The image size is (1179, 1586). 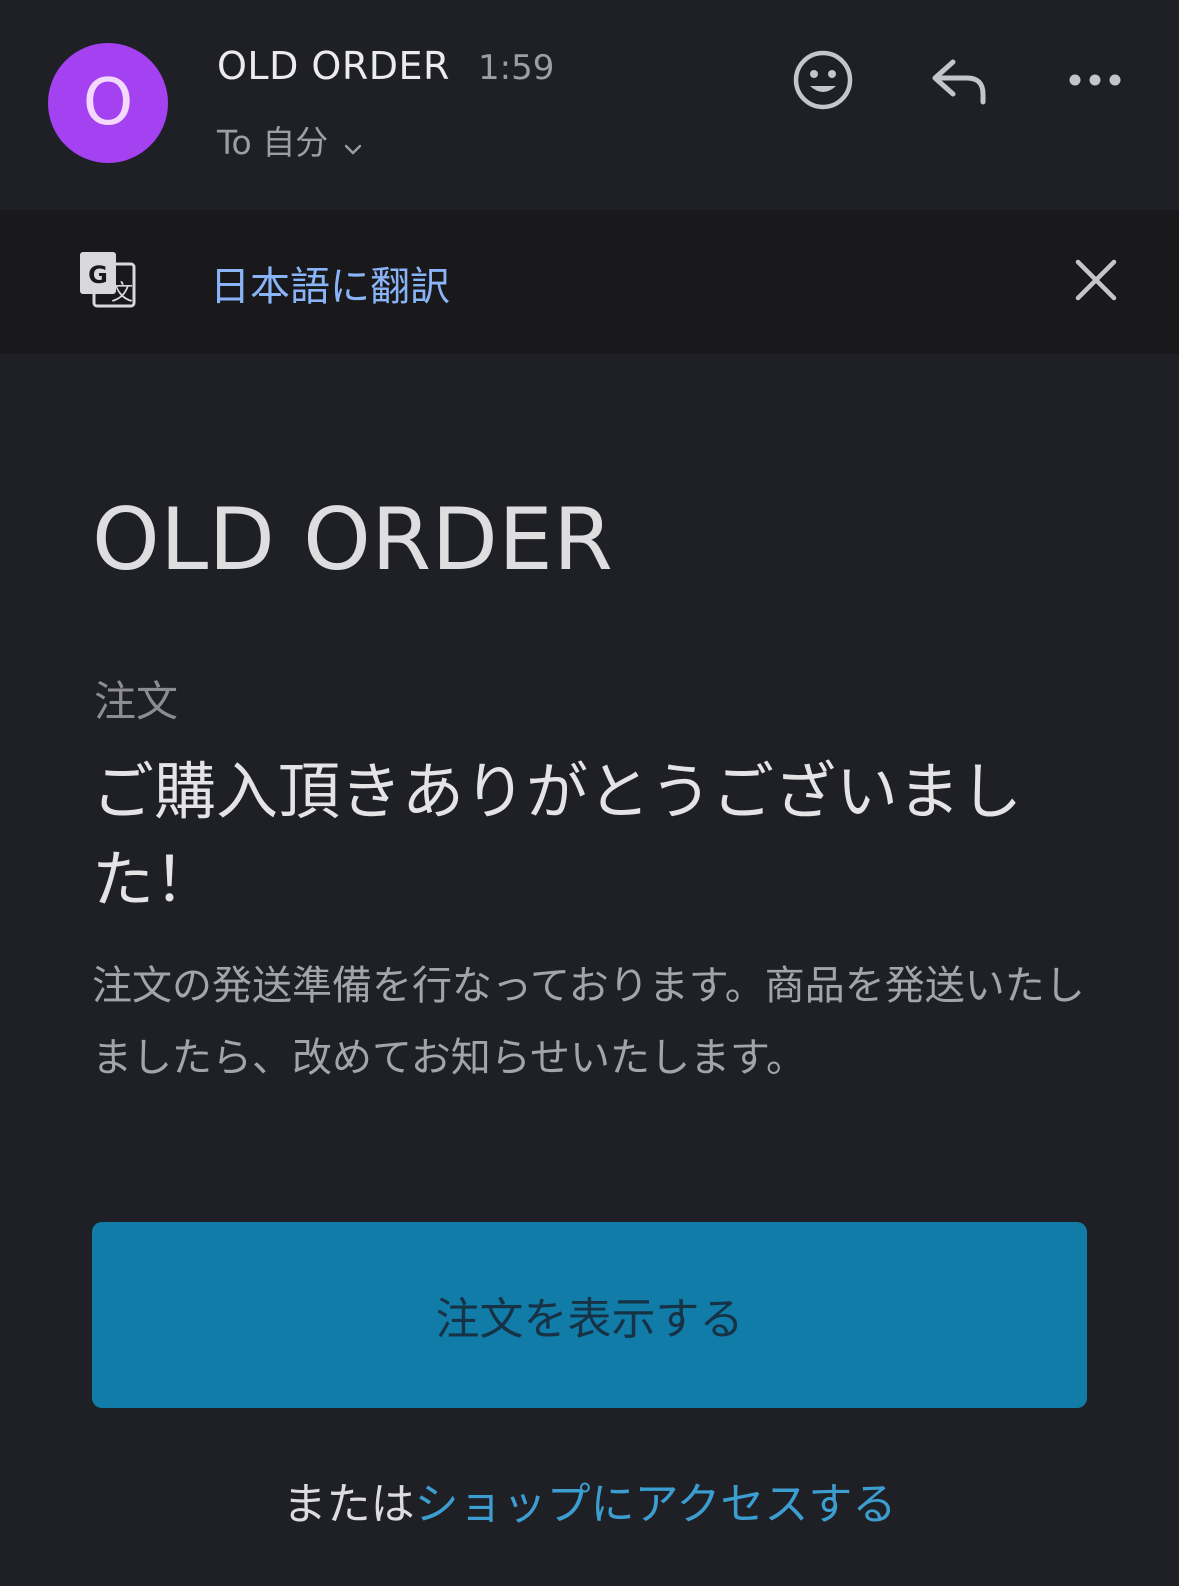 What do you see at coordinates (823, 80) in the screenshot?
I see `emoji-icon` at bounding box center [823, 80].